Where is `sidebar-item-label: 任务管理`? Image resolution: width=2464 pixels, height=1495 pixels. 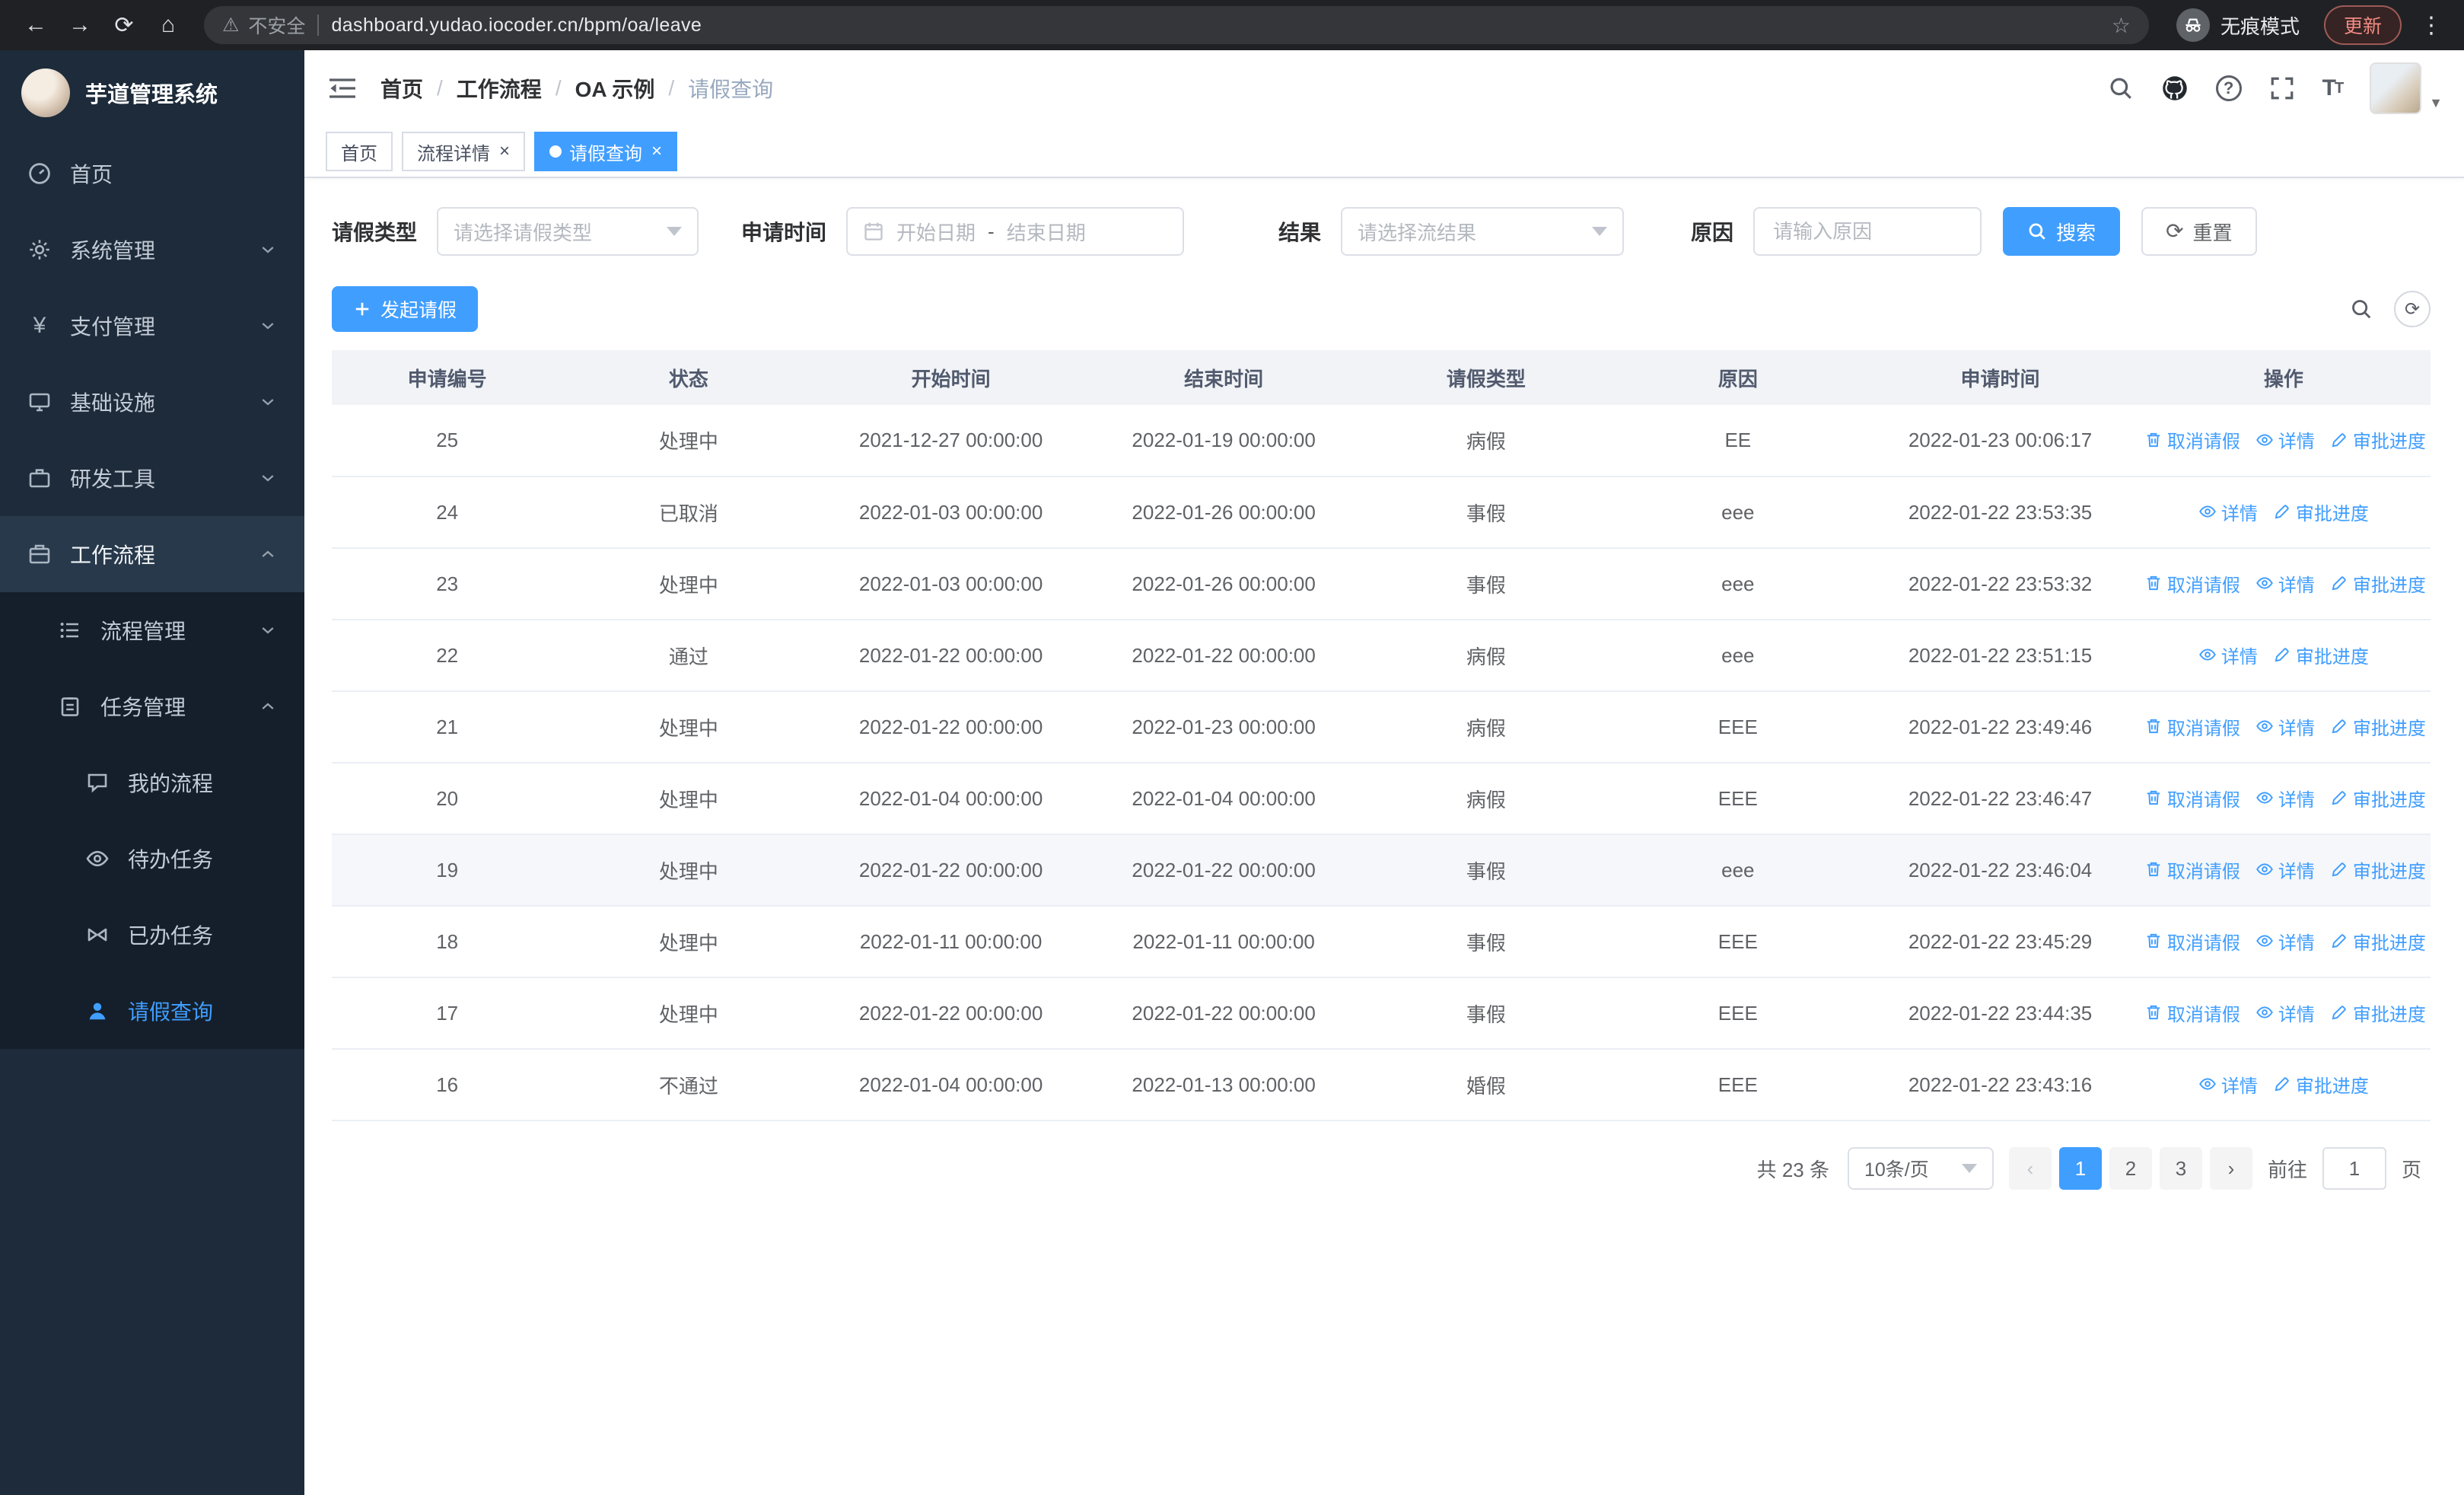
sidebar-item-label: 任务管理 is located at coordinates (143, 708).